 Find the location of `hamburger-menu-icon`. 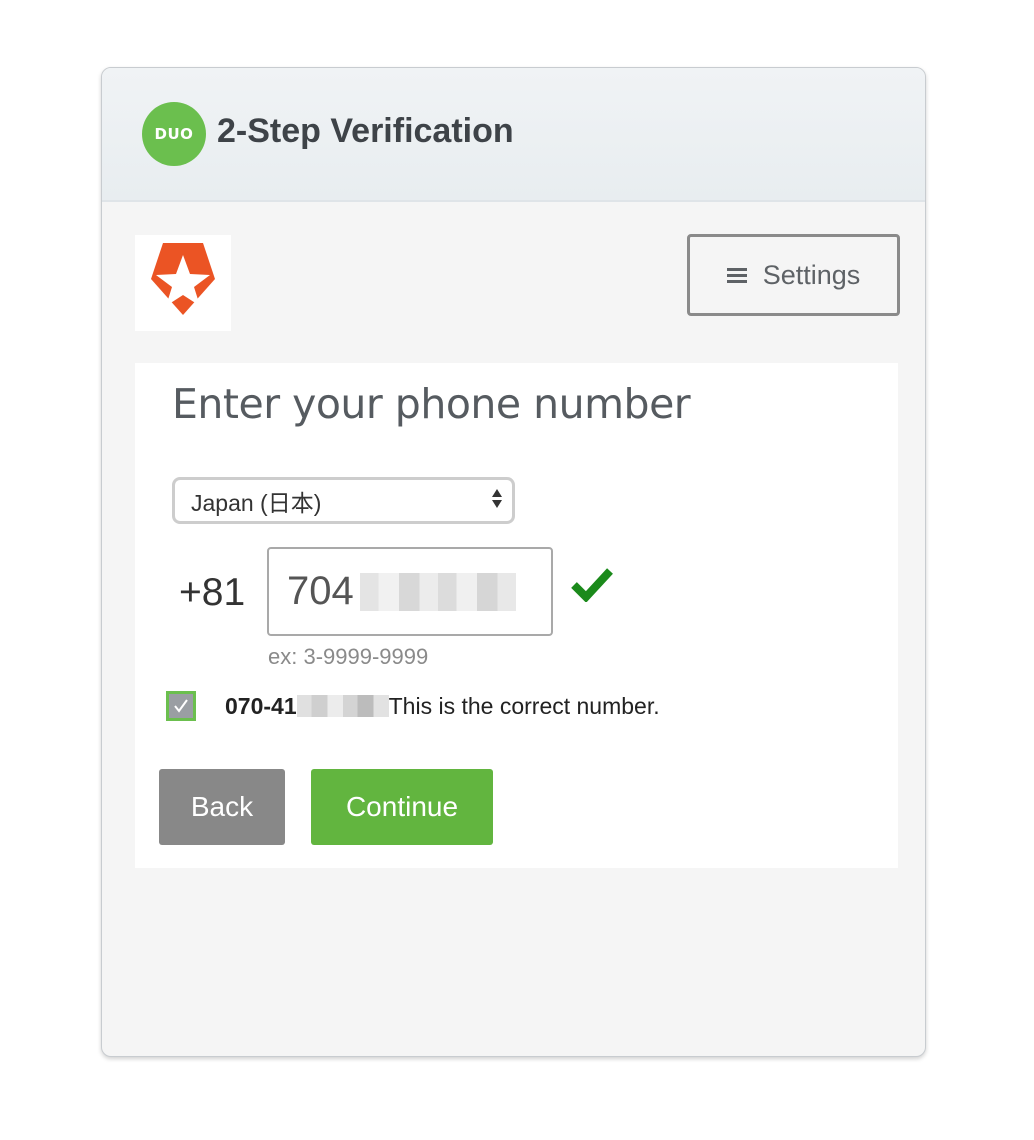

hamburger-menu-icon is located at coordinates (736, 275).